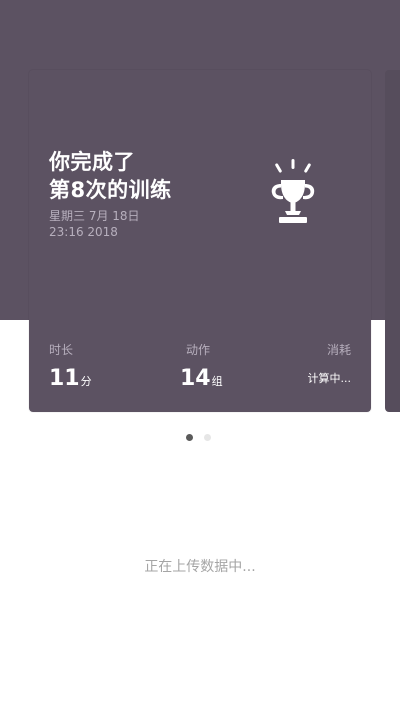 This screenshot has height=711, width=400. Describe the element at coordinates (92, 162) in the screenshot. I see `card-title-line1: 你完成了` at that location.